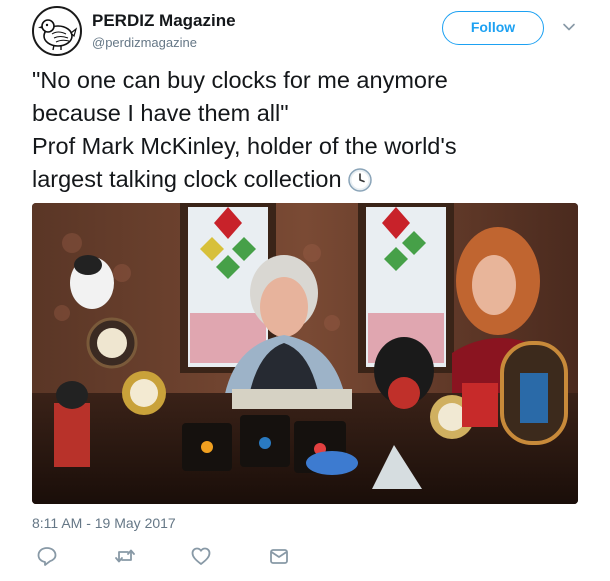 This screenshot has width=610, height=581. I want to click on tweet-line: "No one can buy clocks for me anymore, so click(240, 80).